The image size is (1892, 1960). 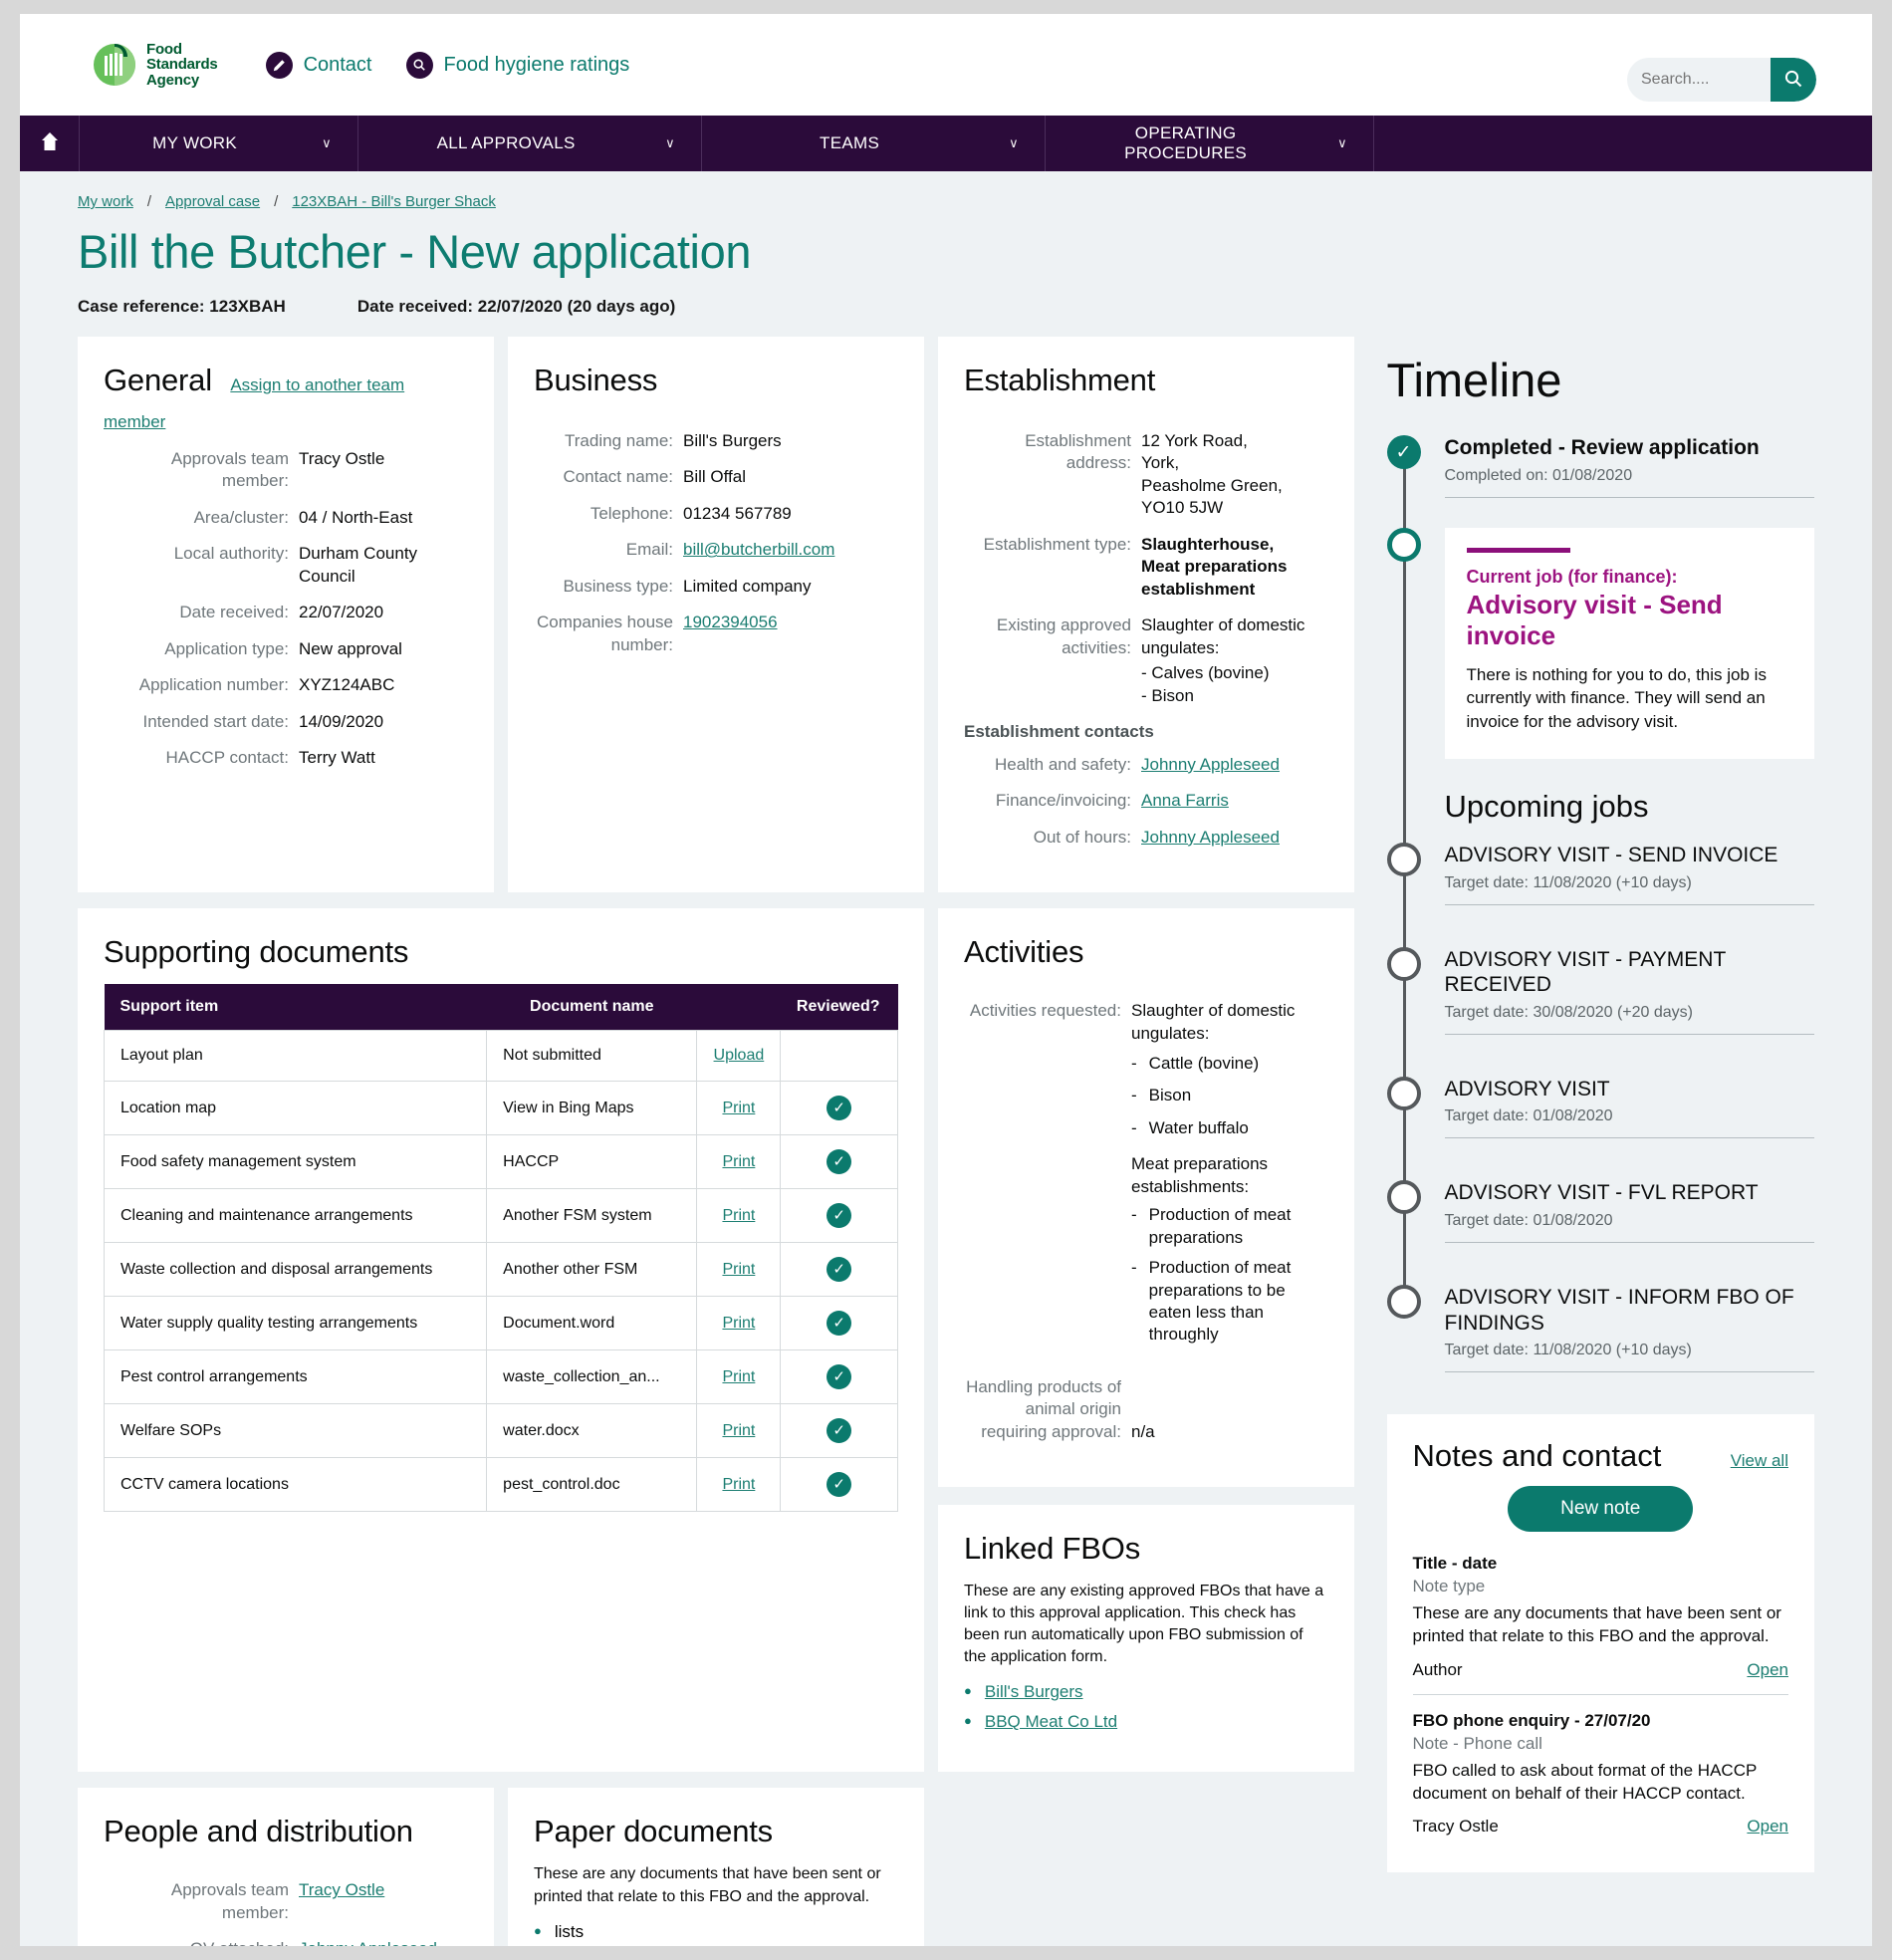 What do you see at coordinates (591, 1008) in the screenshot?
I see `column-header-document-name: Document name` at bounding box center [591, 1008].